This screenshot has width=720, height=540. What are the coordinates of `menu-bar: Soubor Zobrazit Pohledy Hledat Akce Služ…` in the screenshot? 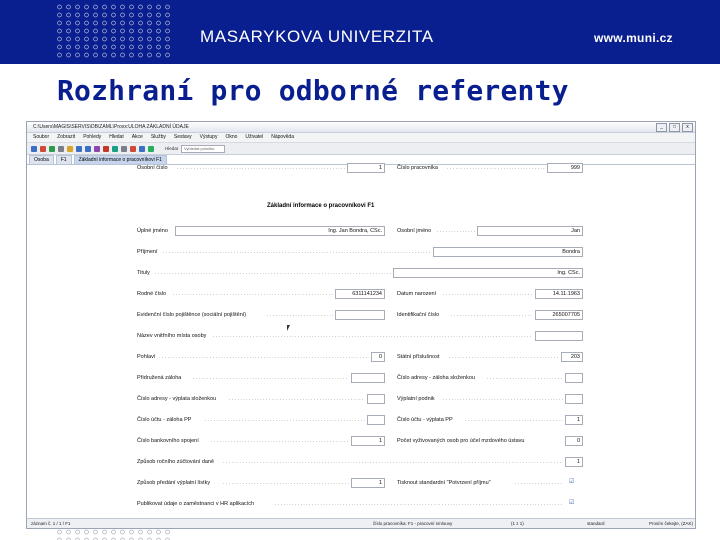 It's located at (361, 138).